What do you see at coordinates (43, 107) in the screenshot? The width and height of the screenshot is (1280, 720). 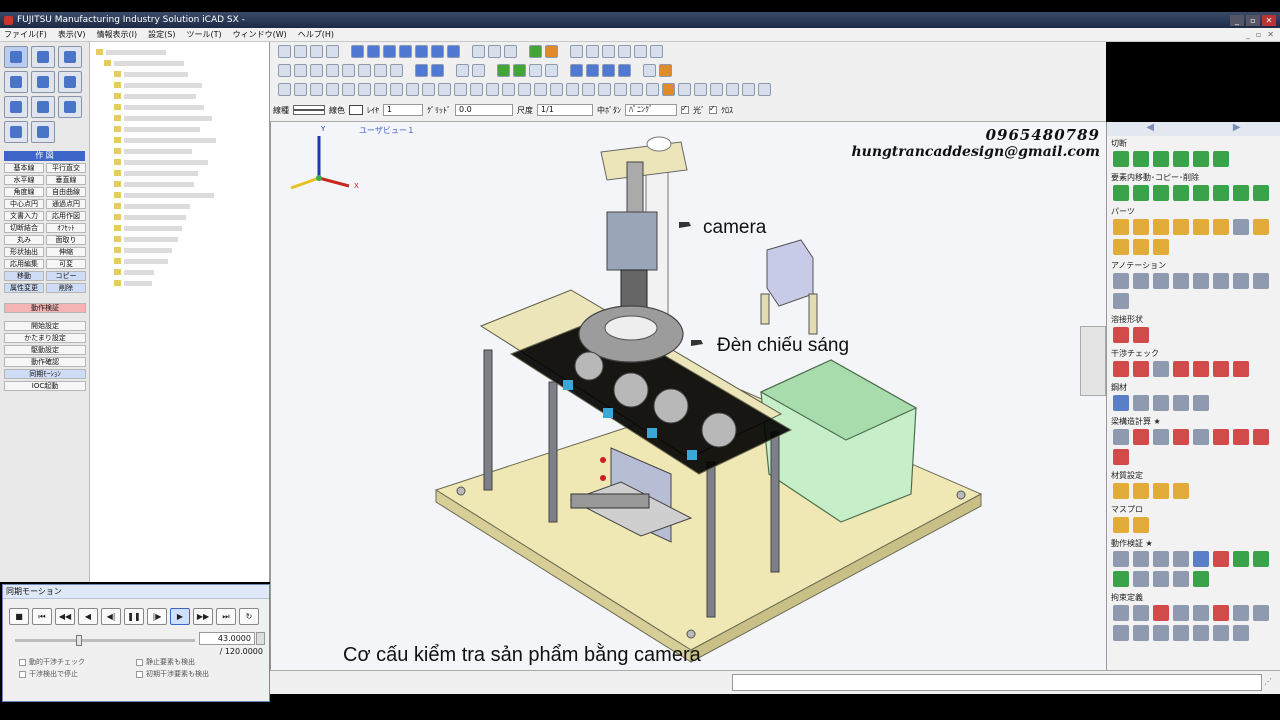 I see `part-edit-icon` at bounding box center [43, 107].